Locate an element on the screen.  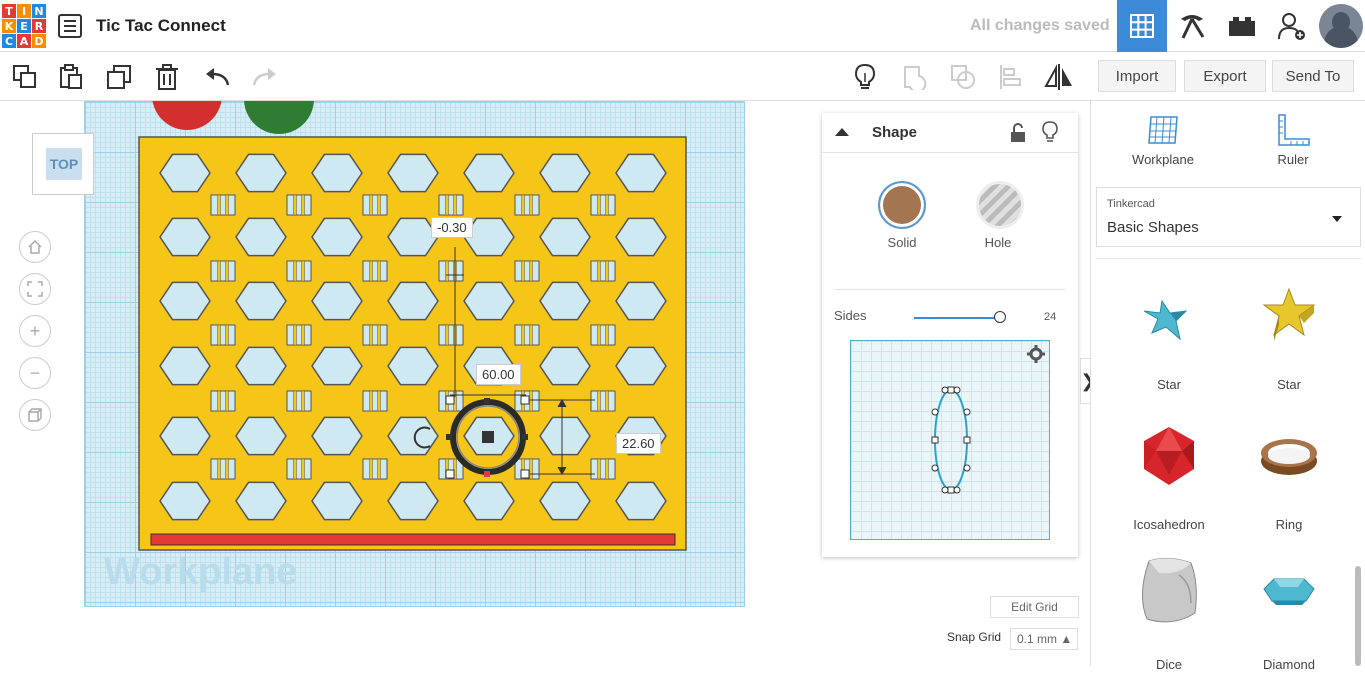
shapes-scrollbar is located at coordinates (1358, 616).